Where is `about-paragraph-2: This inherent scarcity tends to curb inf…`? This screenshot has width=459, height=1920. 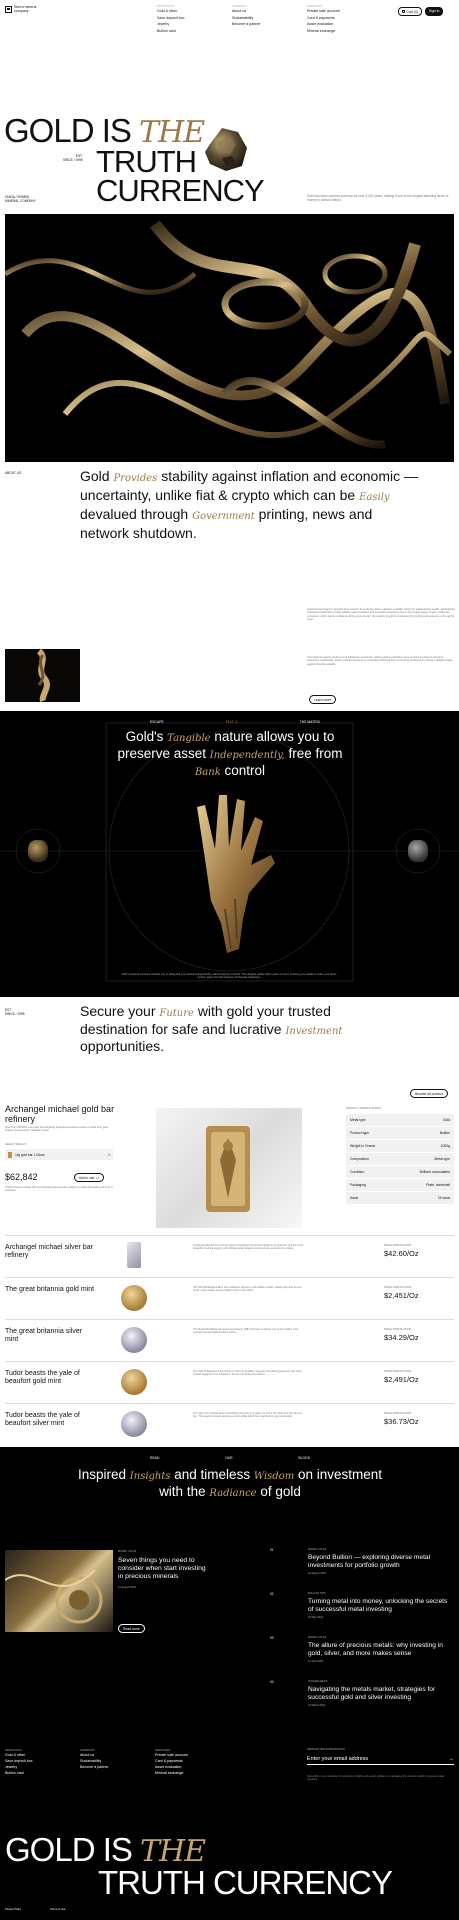 about-paragraph-2: This inherent scarcity tends to curb inf… is located at coordinates (380, 661).